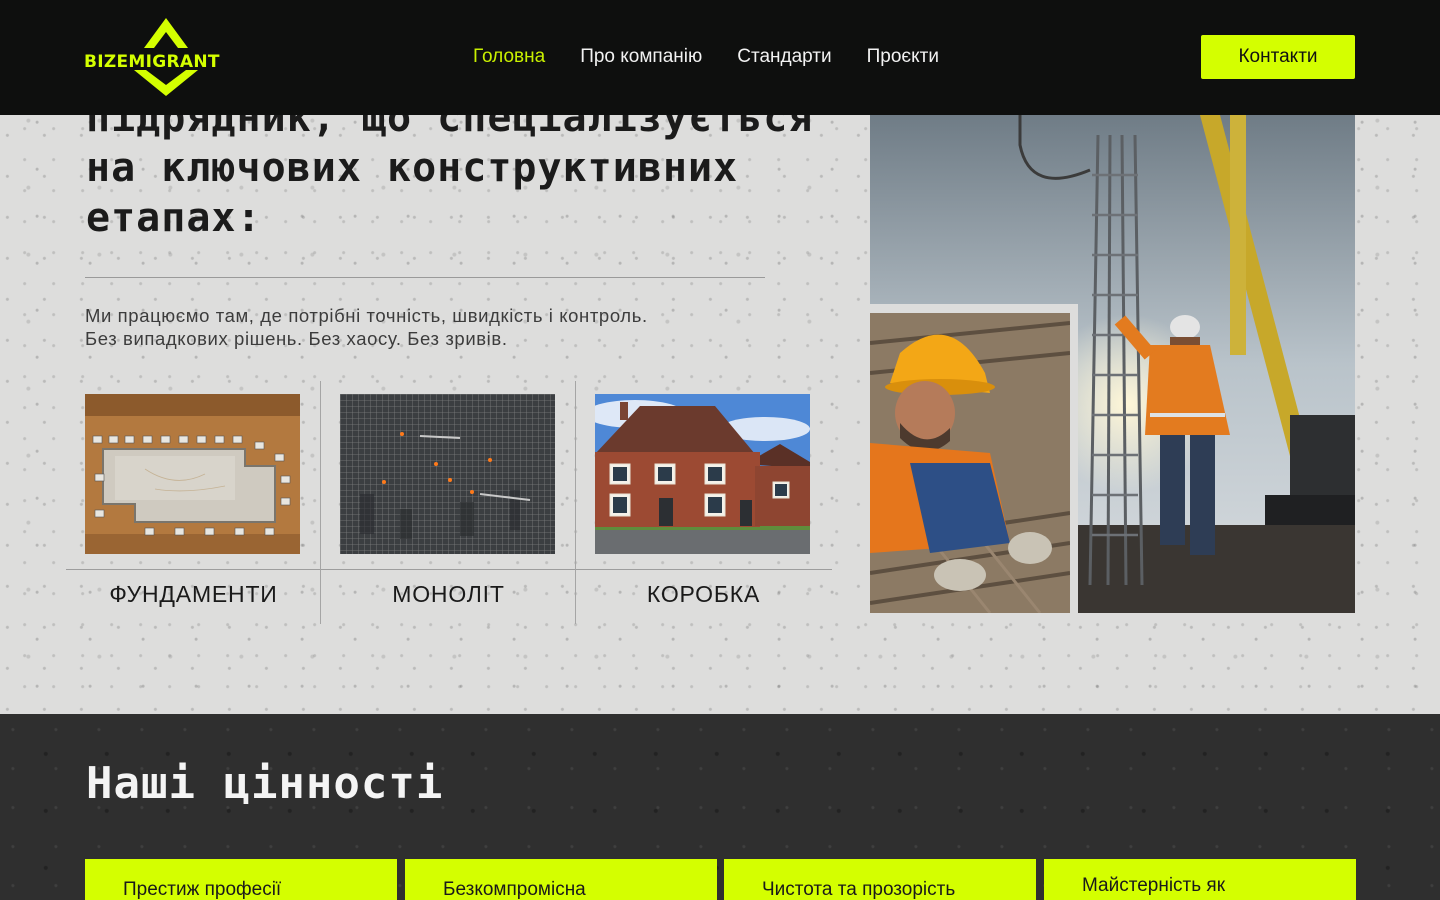 This screenshot has height=900, width=1440. Describe the element at coordinates (859, 889) in the screenshot. I see `value-card-title: Чистота та прозорість` at that location.